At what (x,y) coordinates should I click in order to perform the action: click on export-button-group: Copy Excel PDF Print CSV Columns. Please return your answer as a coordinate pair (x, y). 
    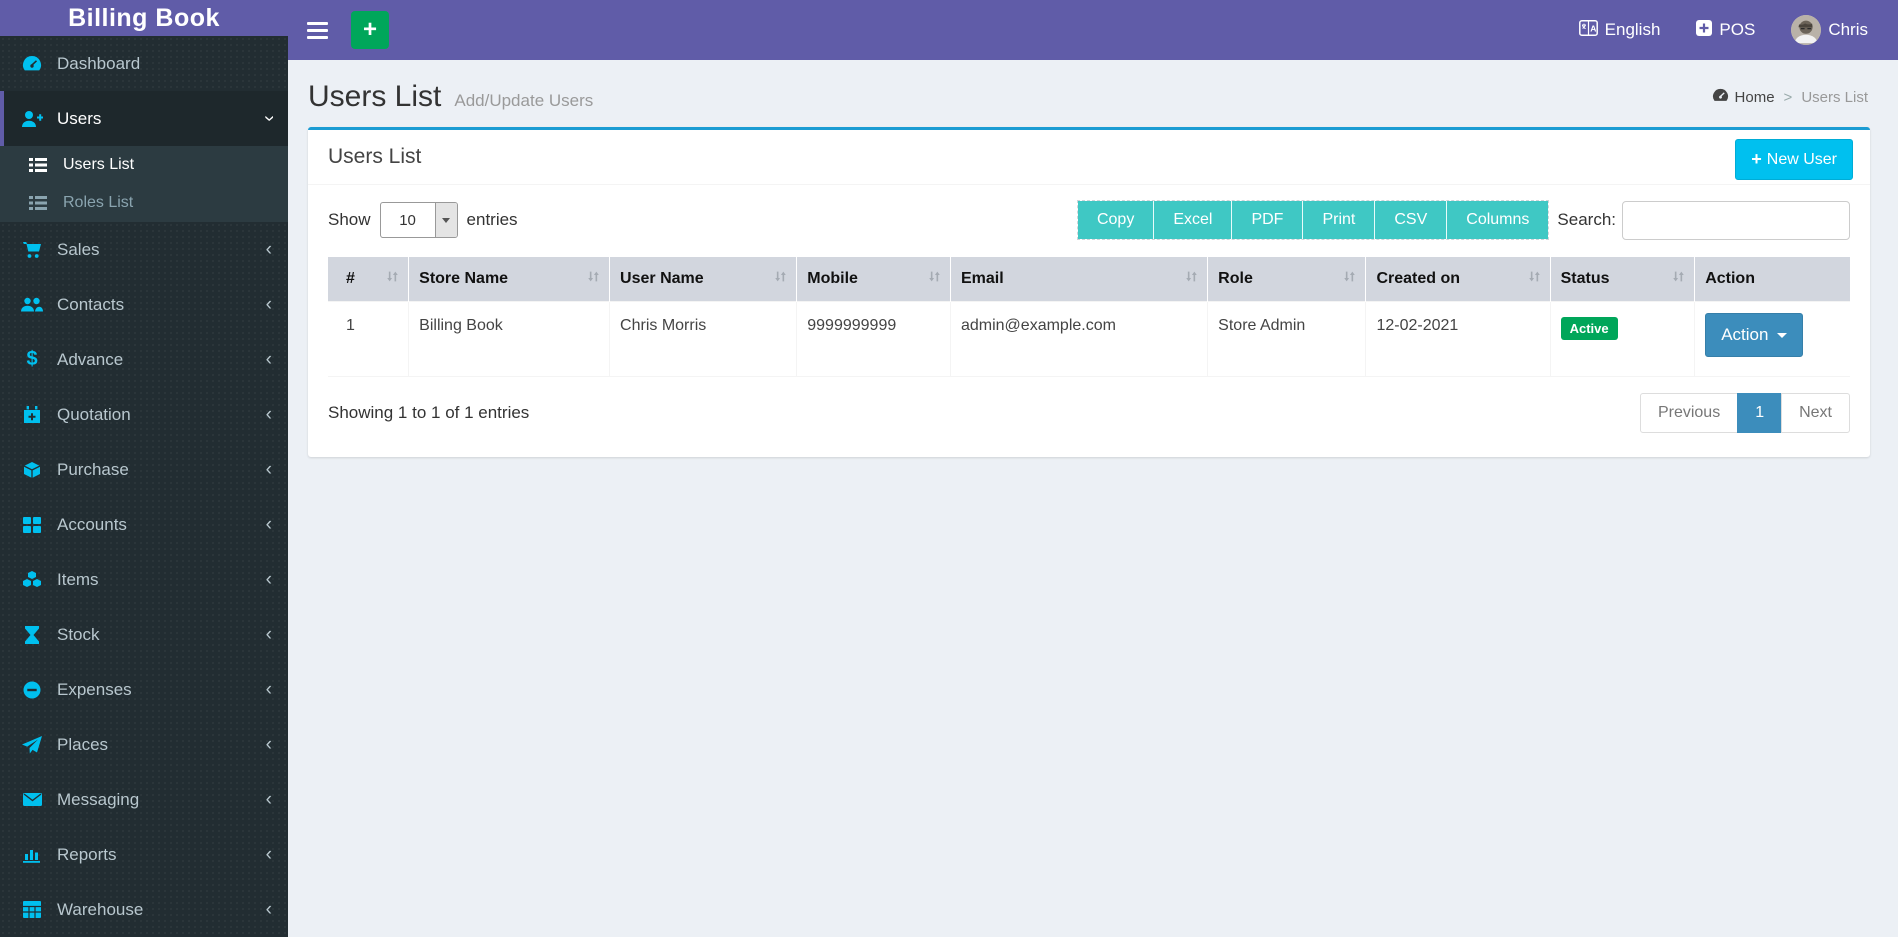
    Looking at the image, I should click on (1313, 220).